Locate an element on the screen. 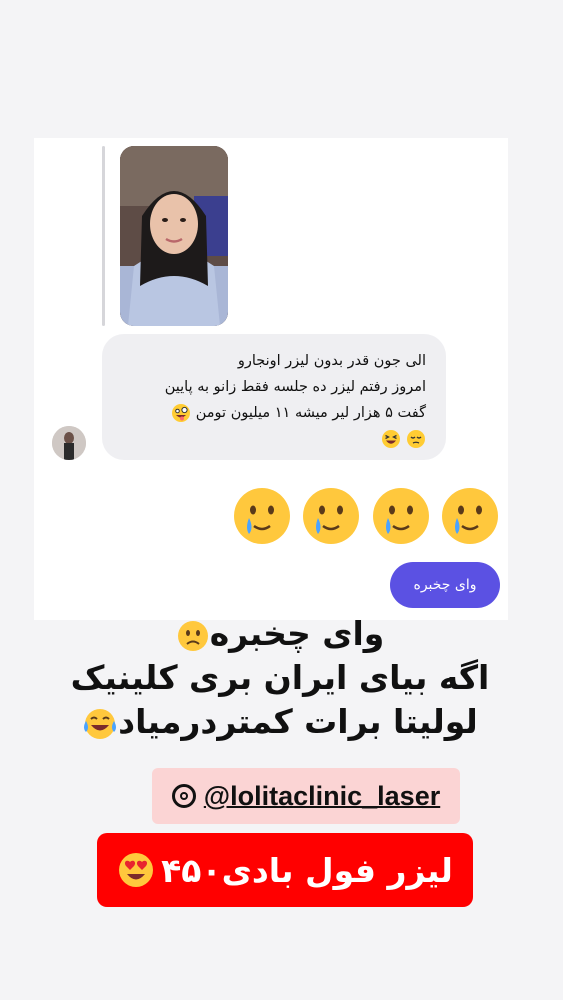  zany-face-emoji is located at coordinates (181, 413).